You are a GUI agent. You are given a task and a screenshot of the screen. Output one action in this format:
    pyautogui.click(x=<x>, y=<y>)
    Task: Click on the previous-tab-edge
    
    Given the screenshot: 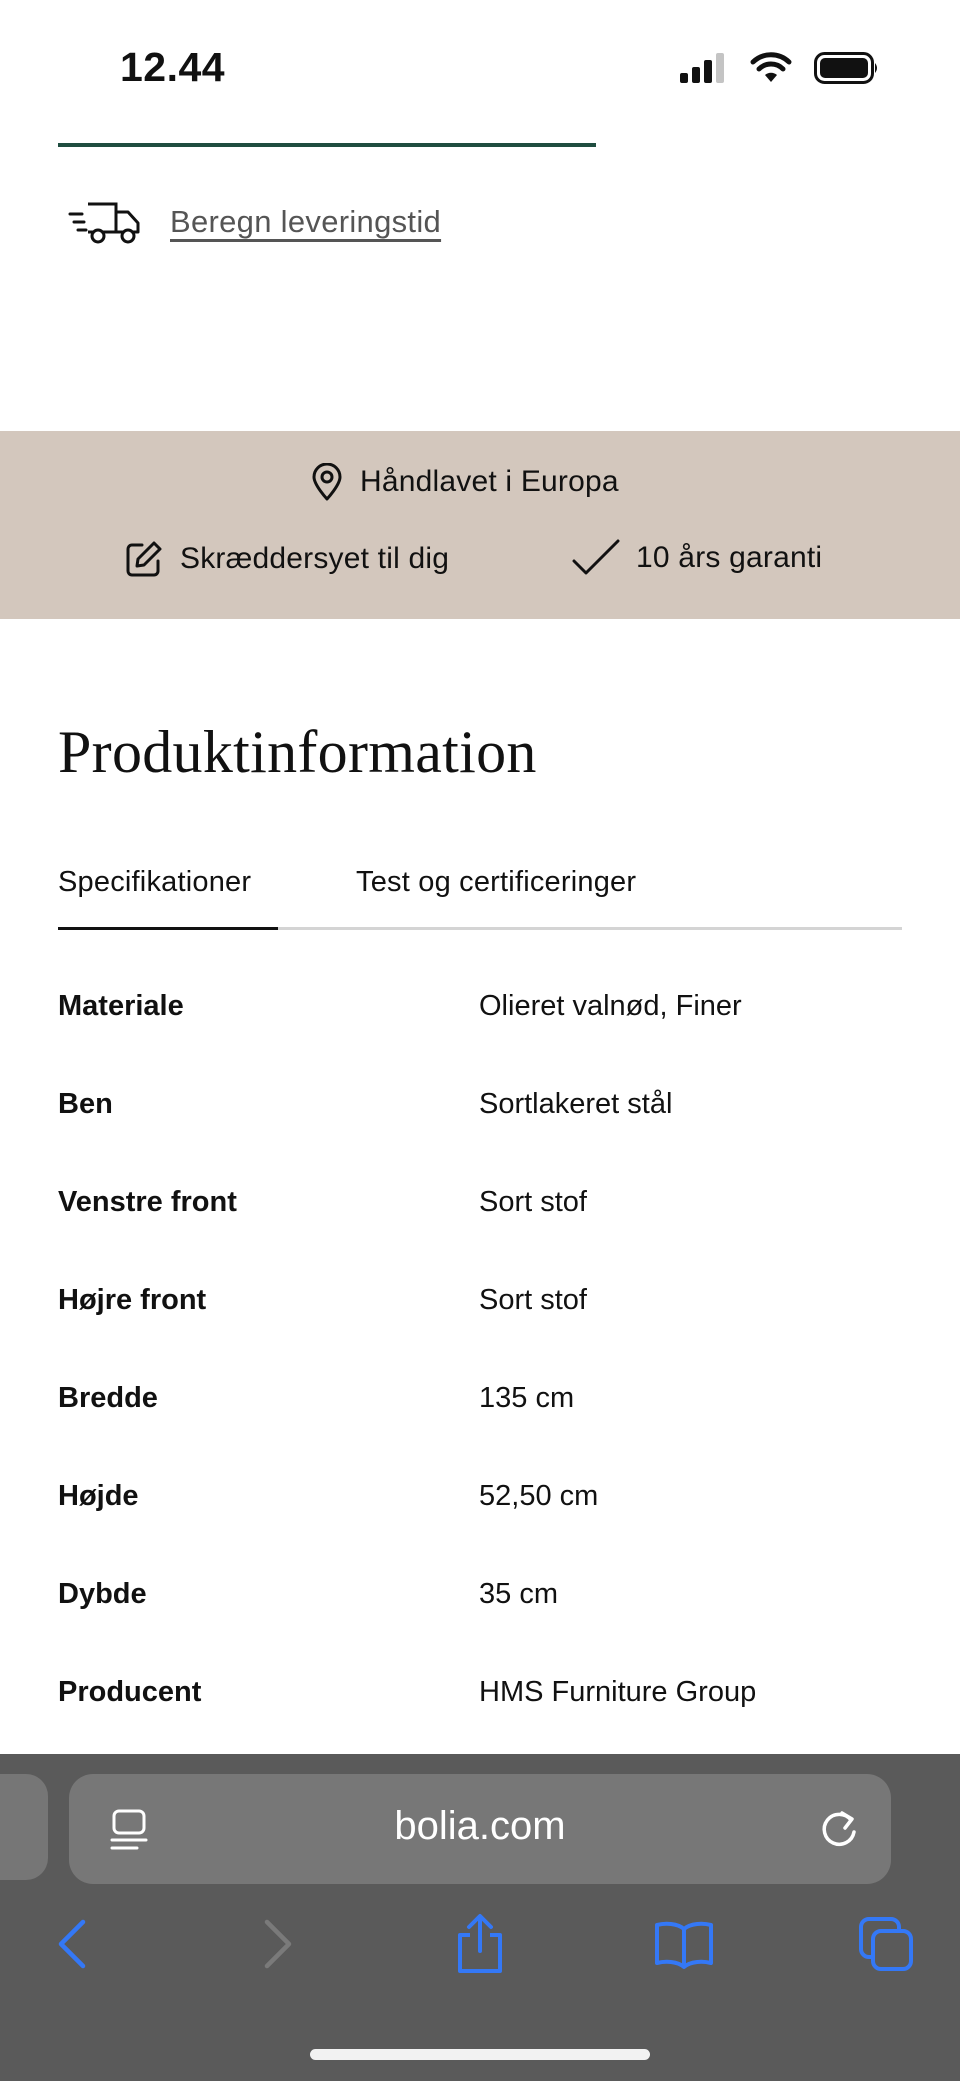 What is the action you would take?
    pyautogui.click(x=24, y=1827)
    